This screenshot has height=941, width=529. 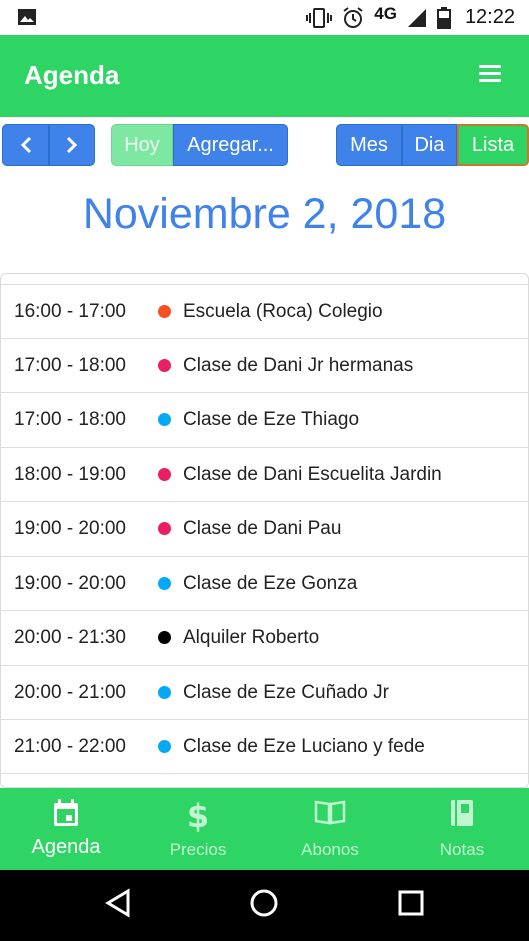 I want to click on chevron-right-icon, so click(x=72, y=145).